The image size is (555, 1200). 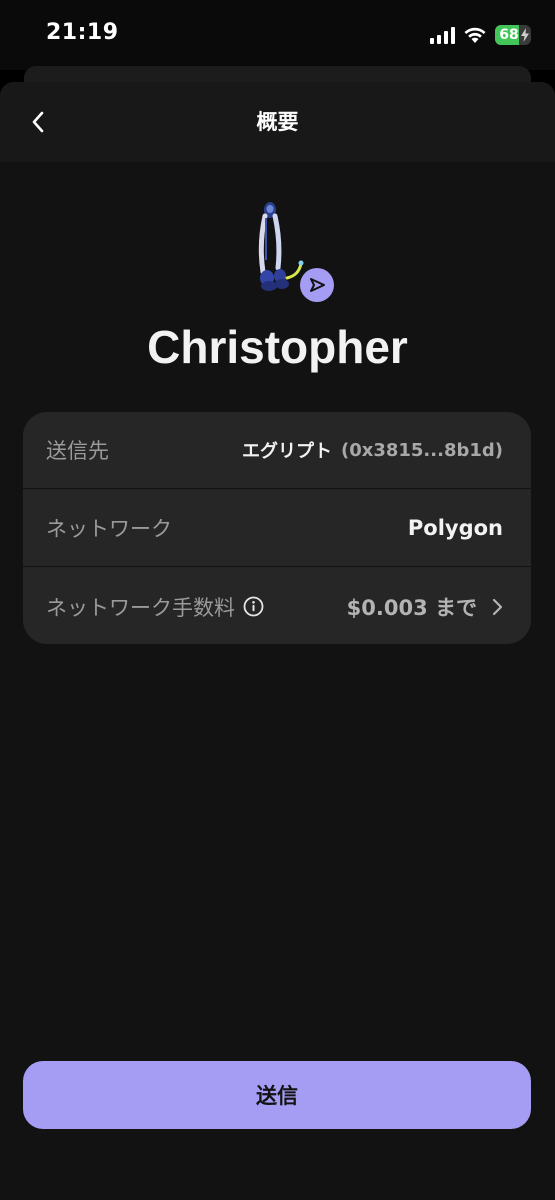 I want to click on send-button-label: 送信, so click(x=277, y=1096).